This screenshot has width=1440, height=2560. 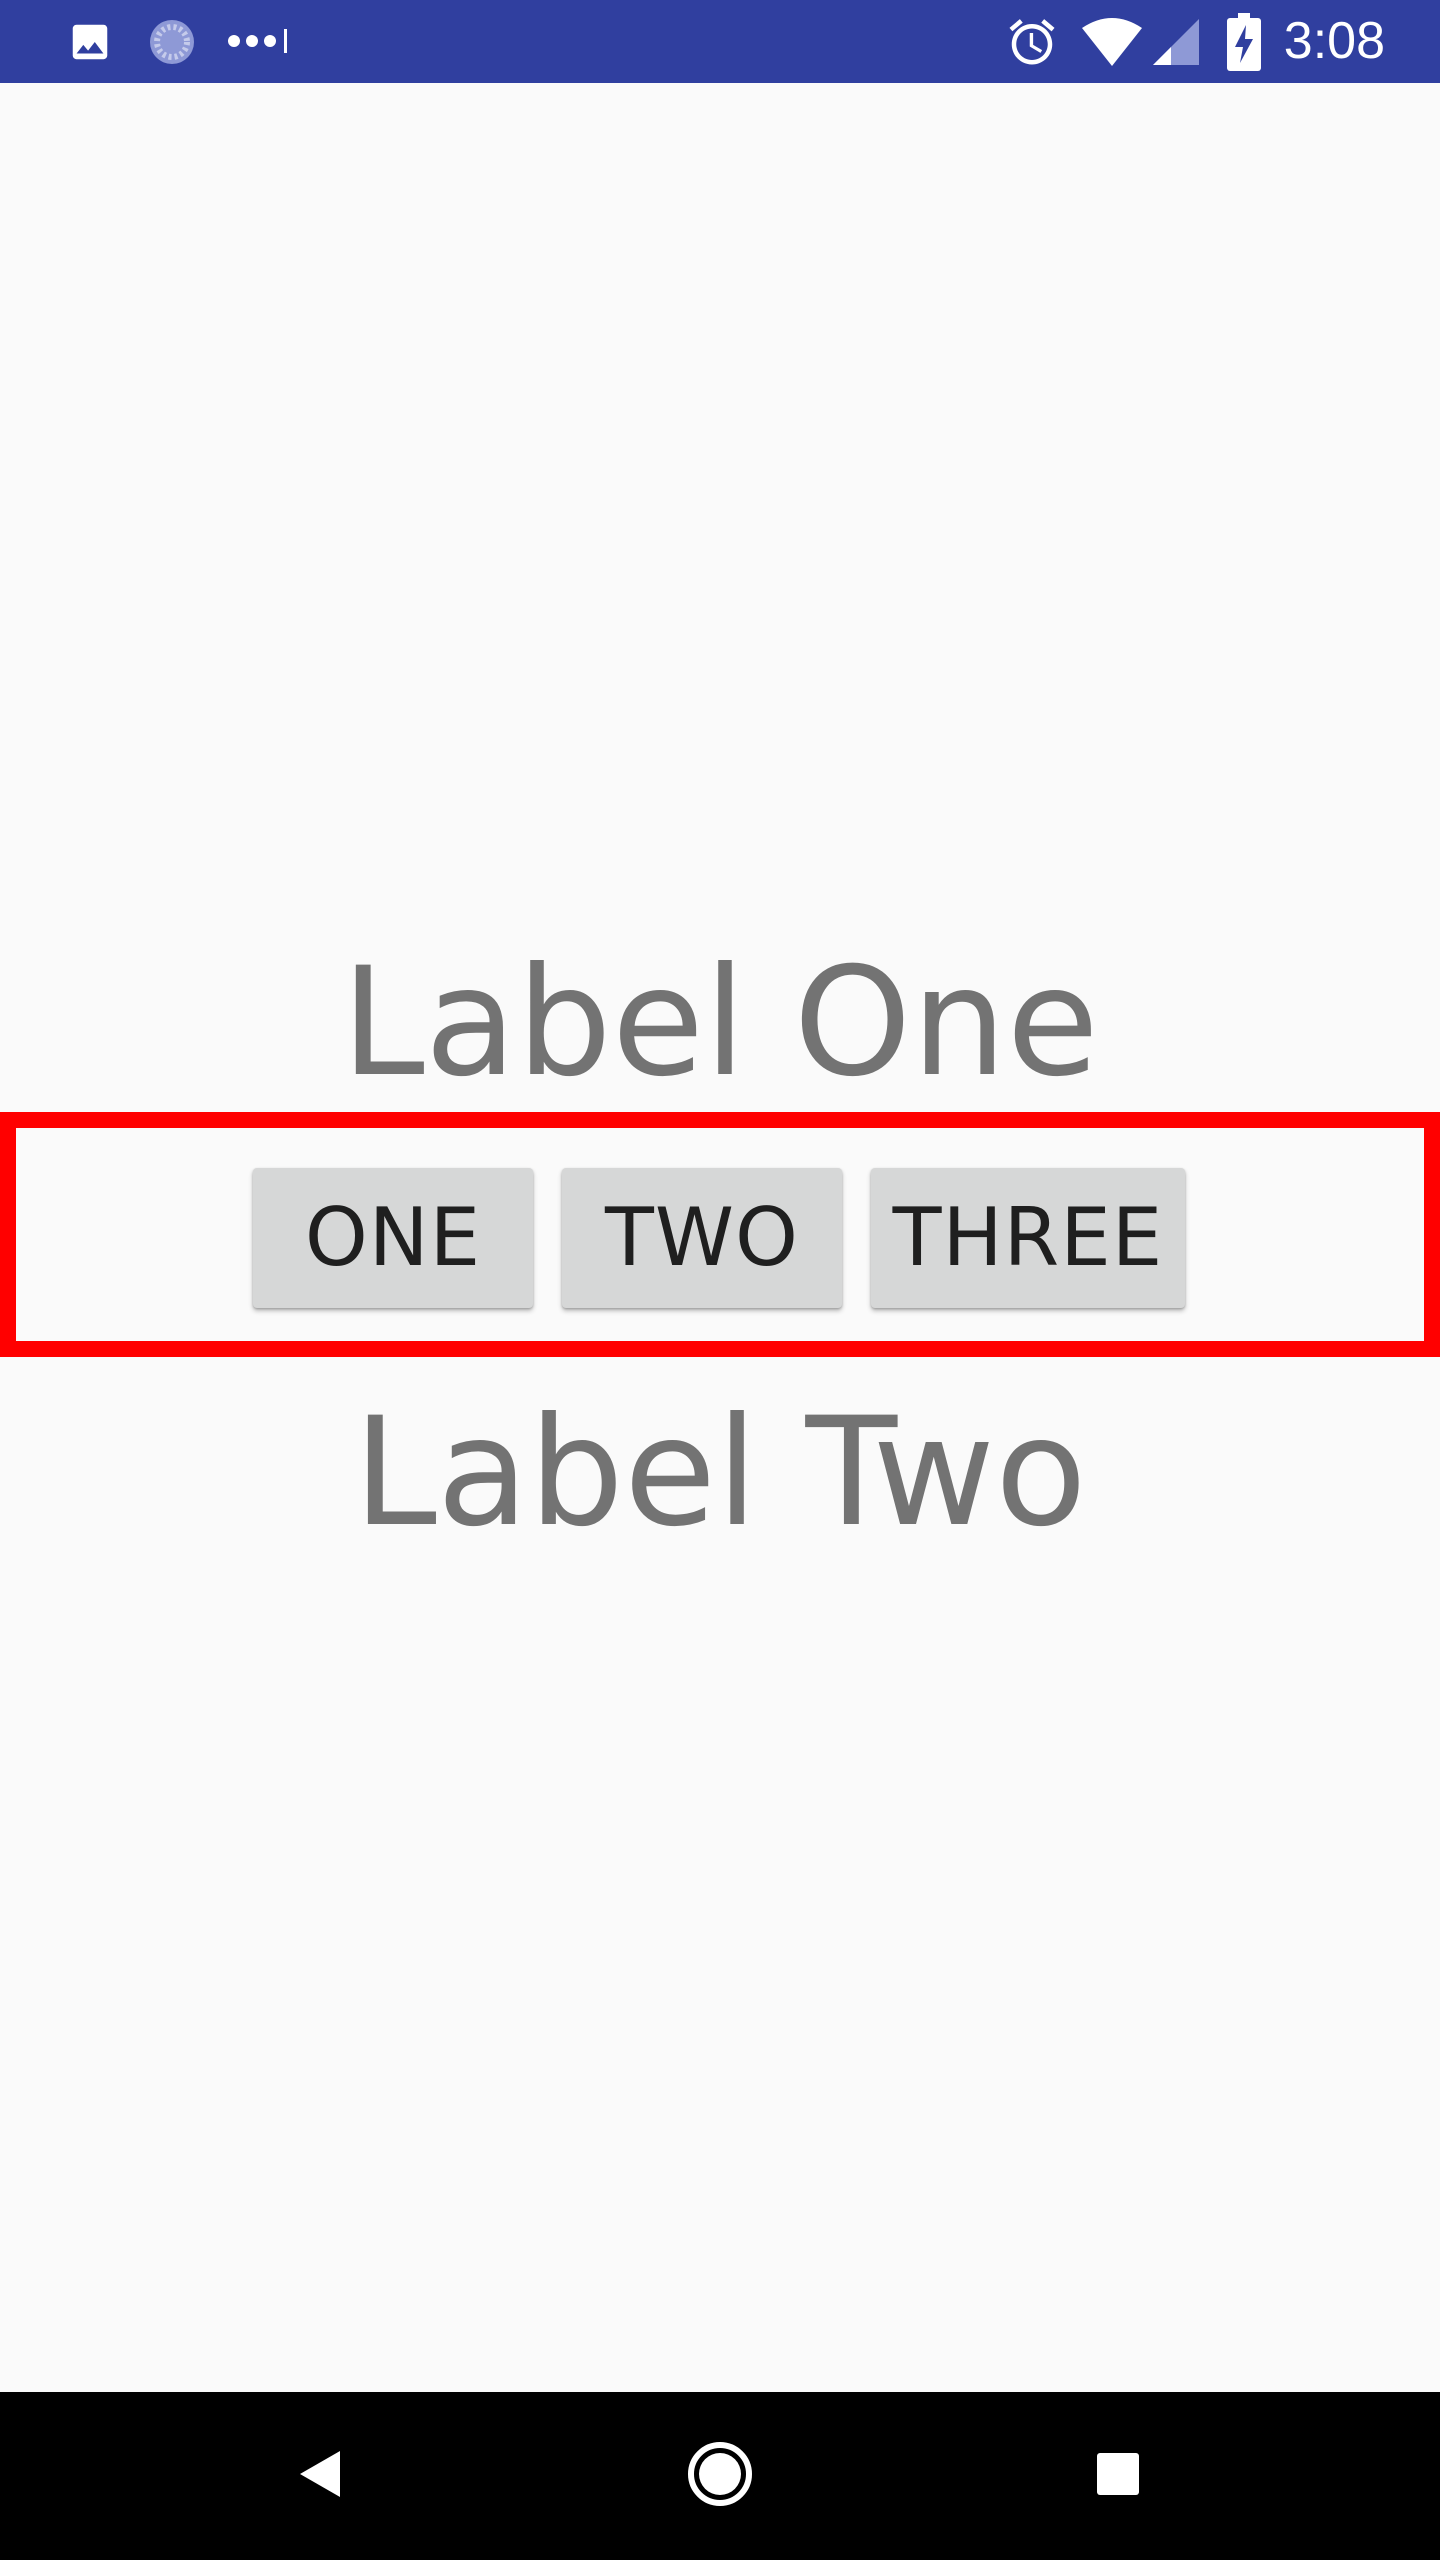 I want to click on back-icon, so click(x=320, y=2476).